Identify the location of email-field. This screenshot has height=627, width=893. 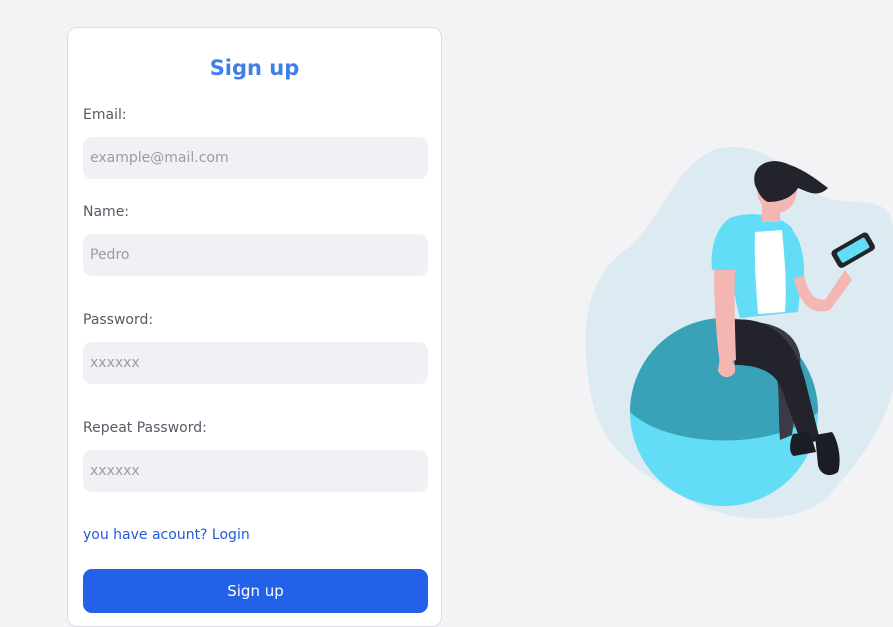
(255, 158).